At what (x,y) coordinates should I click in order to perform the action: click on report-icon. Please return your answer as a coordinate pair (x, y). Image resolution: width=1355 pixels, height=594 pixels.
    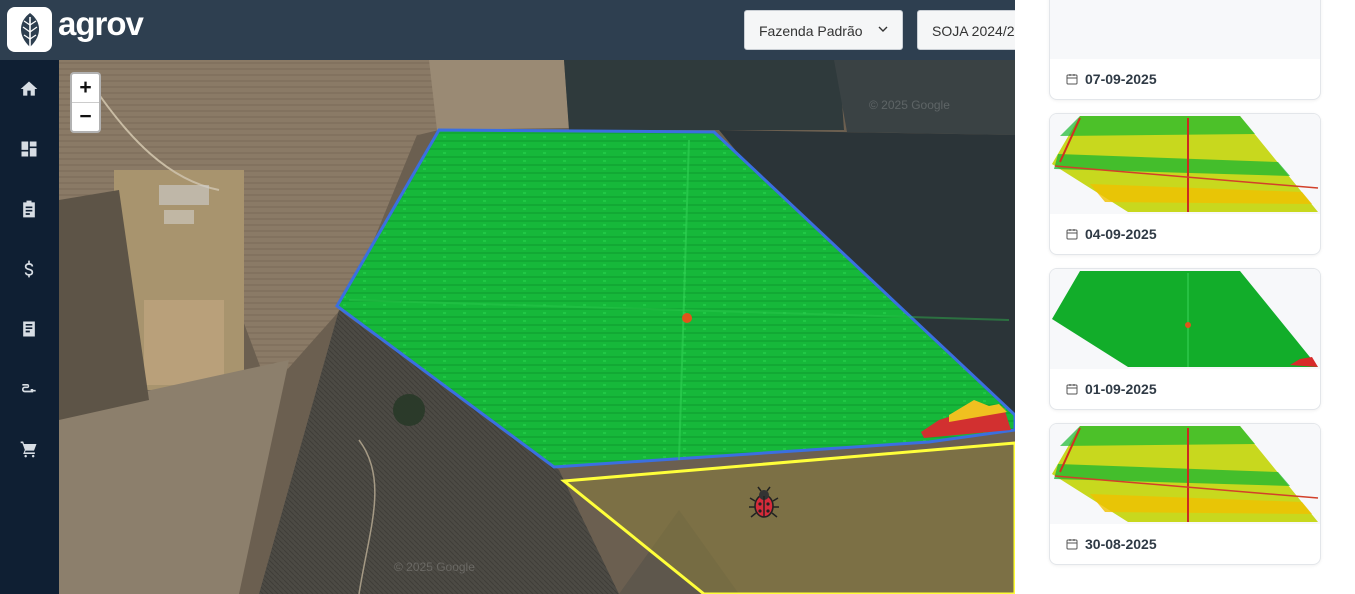
    Looking at the image, I should click on (29, 329).